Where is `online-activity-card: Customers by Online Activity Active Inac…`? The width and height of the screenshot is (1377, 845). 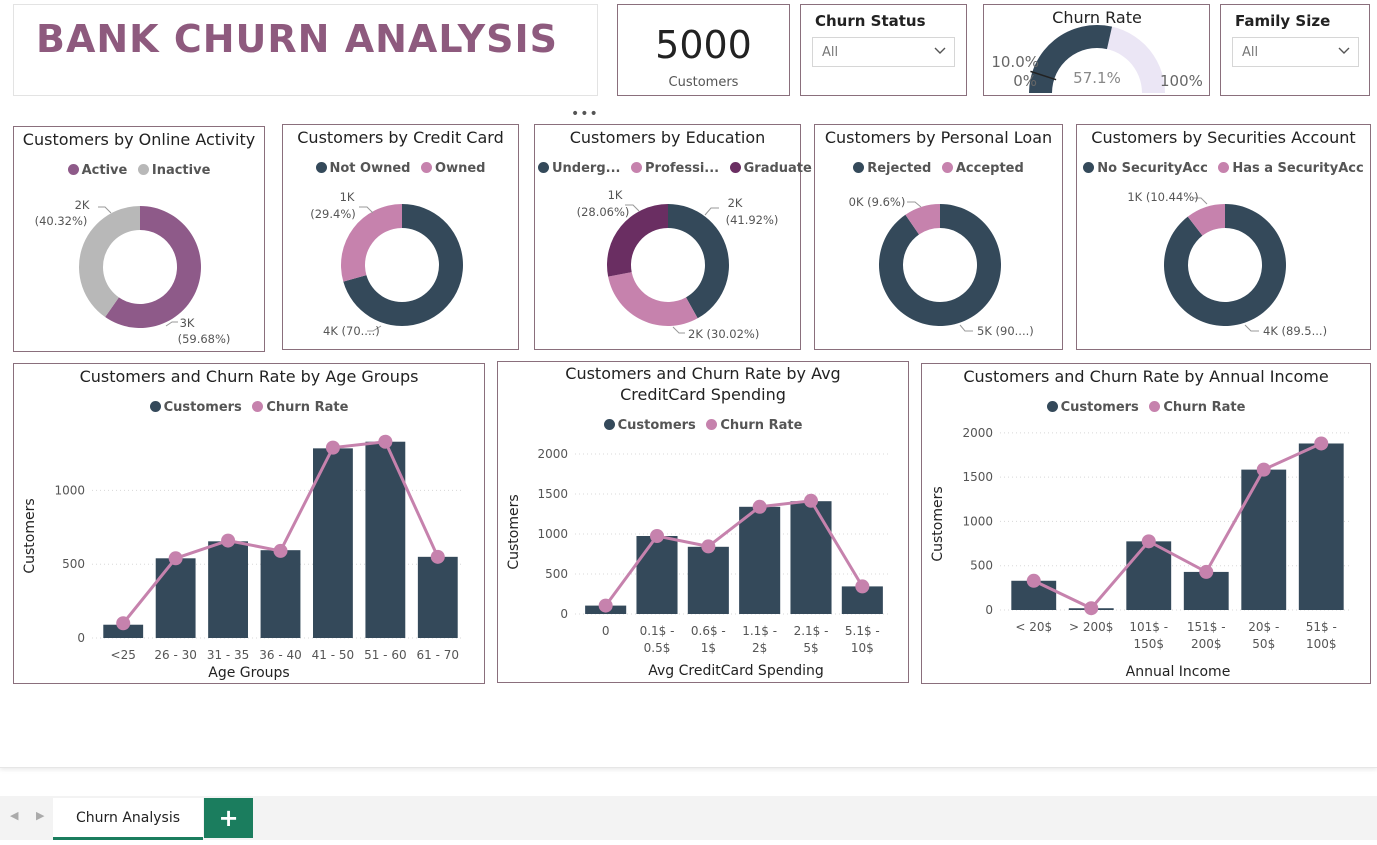
online-activity-card: Customers by Online Activity Active Inac… is located at coordinates (139, 239).